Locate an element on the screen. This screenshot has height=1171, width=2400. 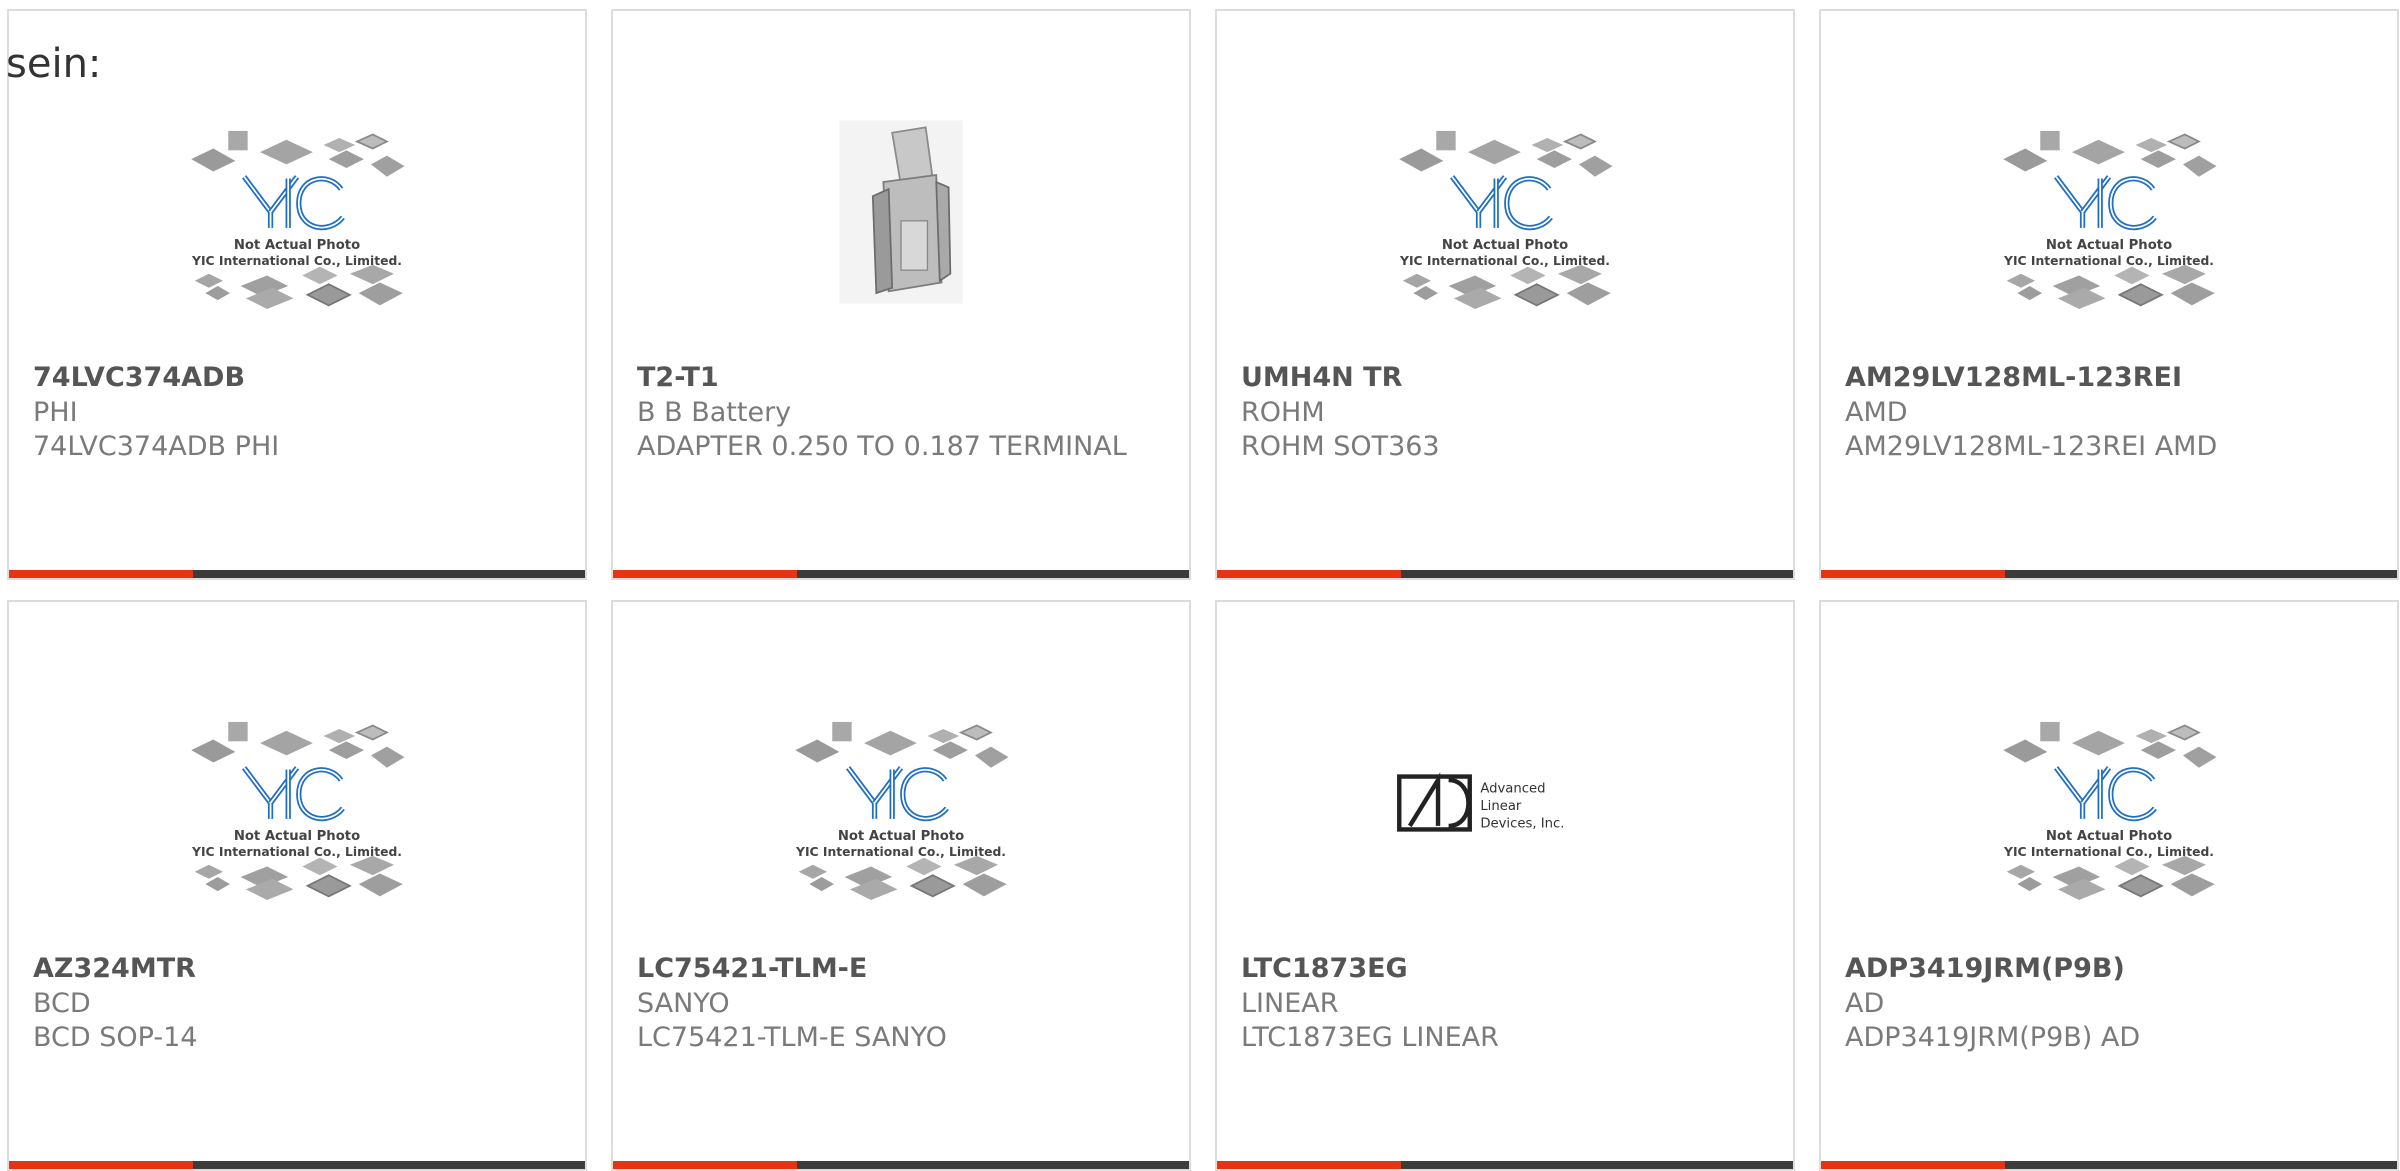
product-brand: ROHM is located at coordinates (1283, 412).